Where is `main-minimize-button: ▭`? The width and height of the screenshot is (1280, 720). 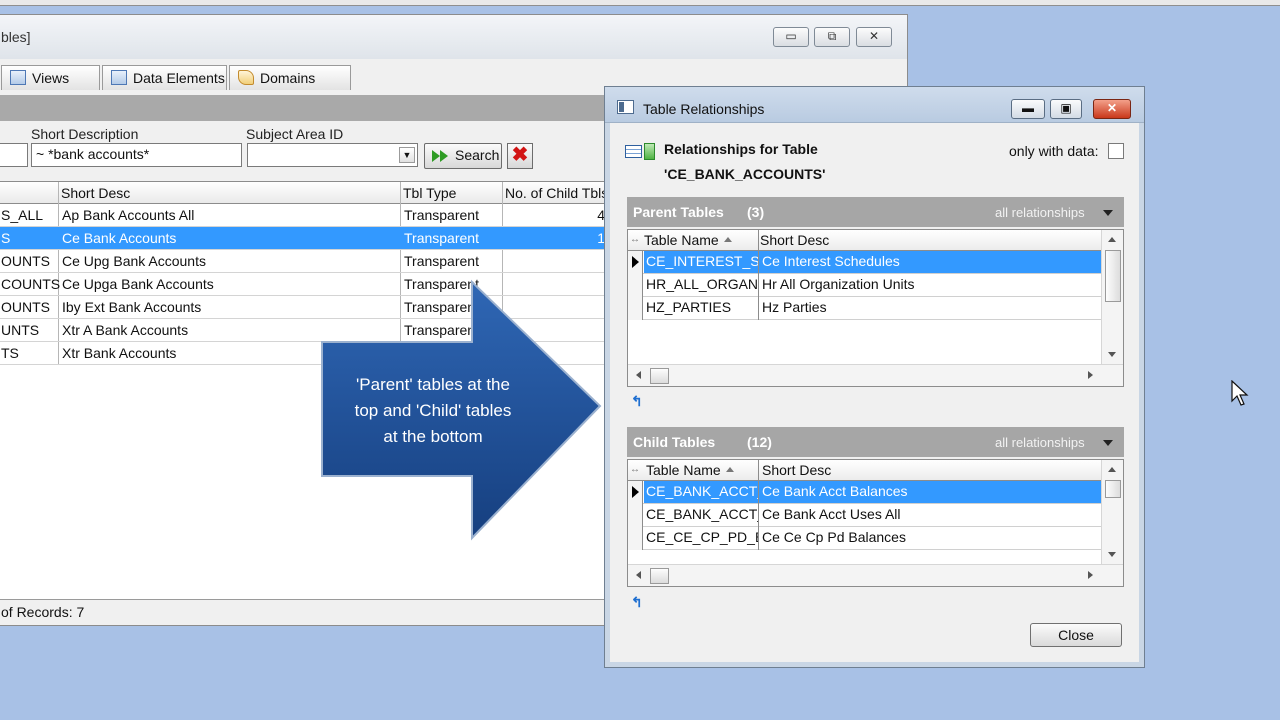 main-minimize-button: ▭ is located at coordinates (791, 37).